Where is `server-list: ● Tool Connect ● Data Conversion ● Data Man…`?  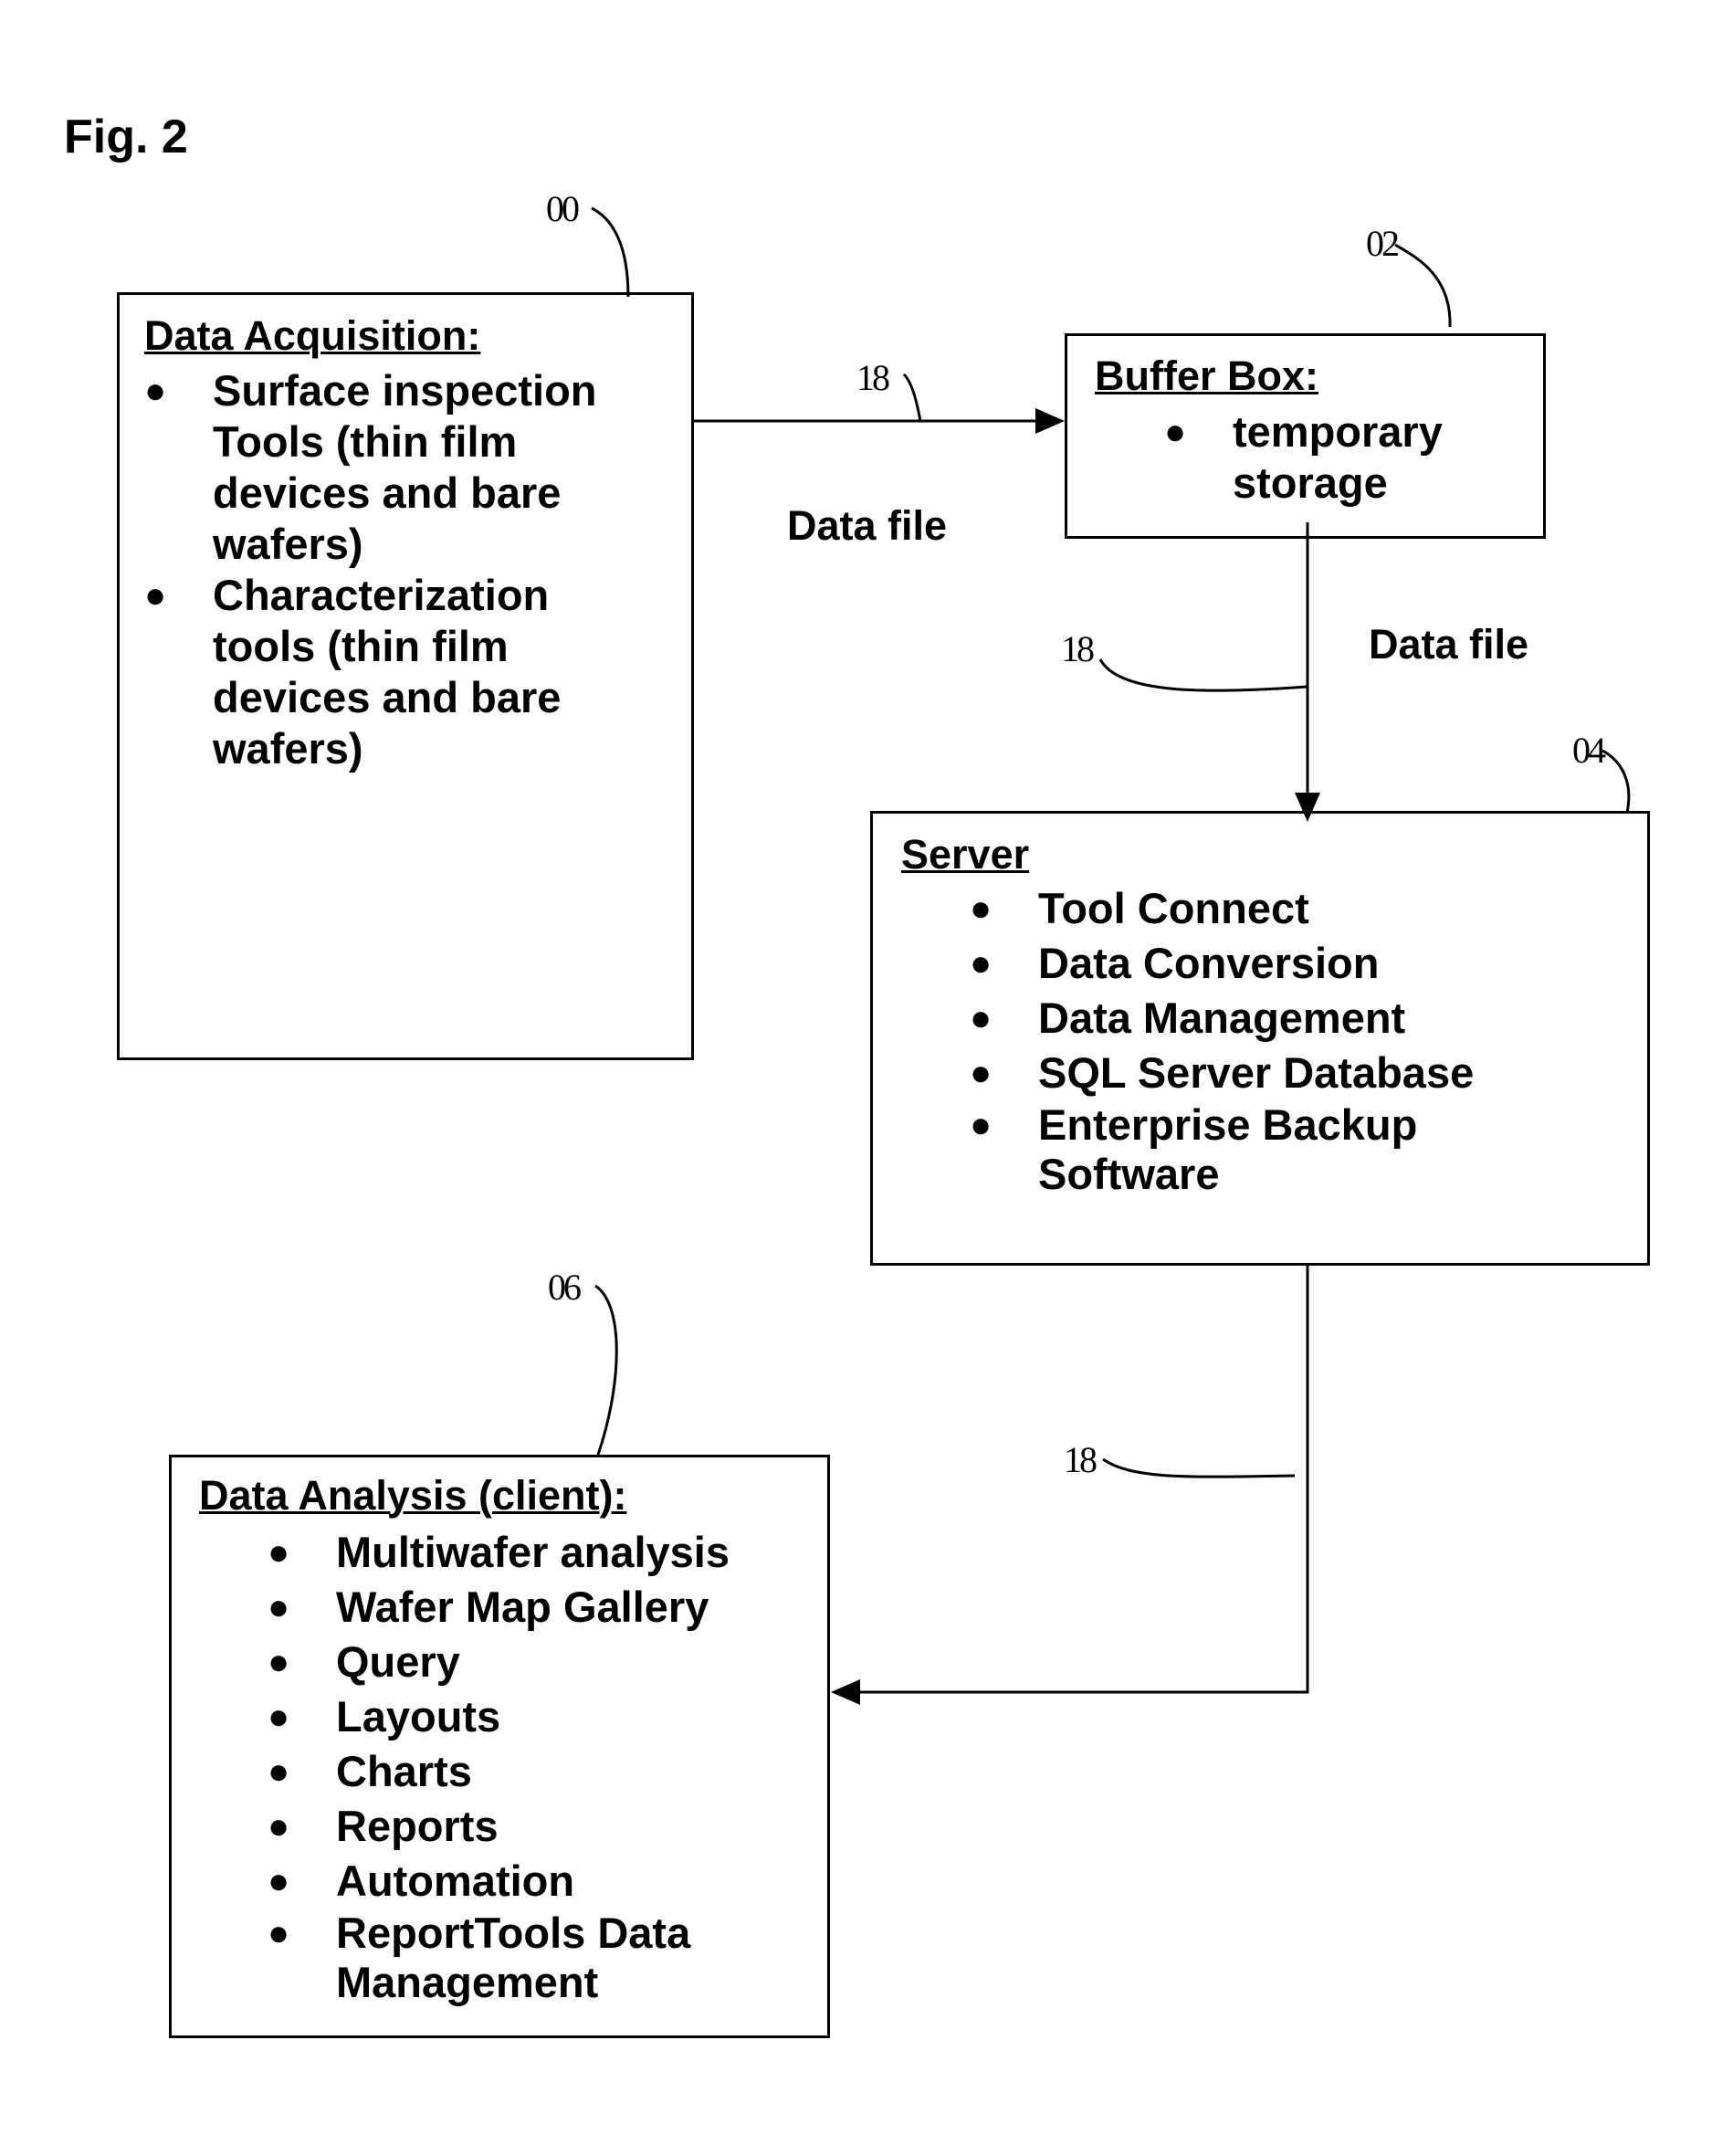 server-list: ● Tool Connect ● Data Conversion ● Data Man… is located at coordinates (1222, 1040).